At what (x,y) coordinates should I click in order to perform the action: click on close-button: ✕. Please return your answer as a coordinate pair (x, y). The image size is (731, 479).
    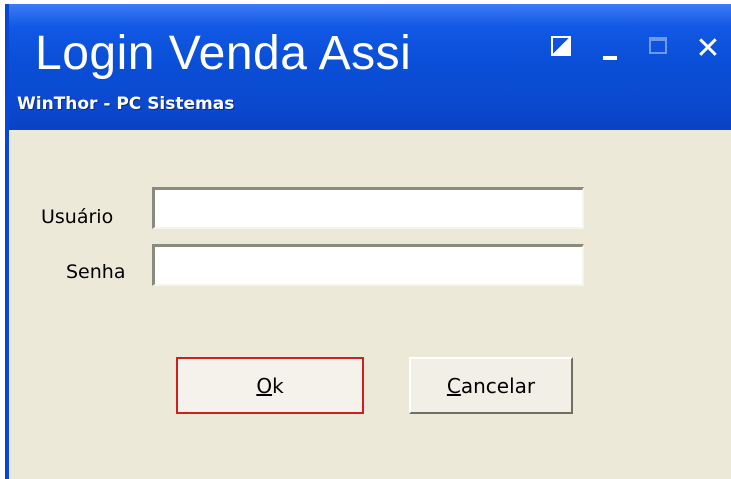
    Looking at the image, I should click on (708, 49).